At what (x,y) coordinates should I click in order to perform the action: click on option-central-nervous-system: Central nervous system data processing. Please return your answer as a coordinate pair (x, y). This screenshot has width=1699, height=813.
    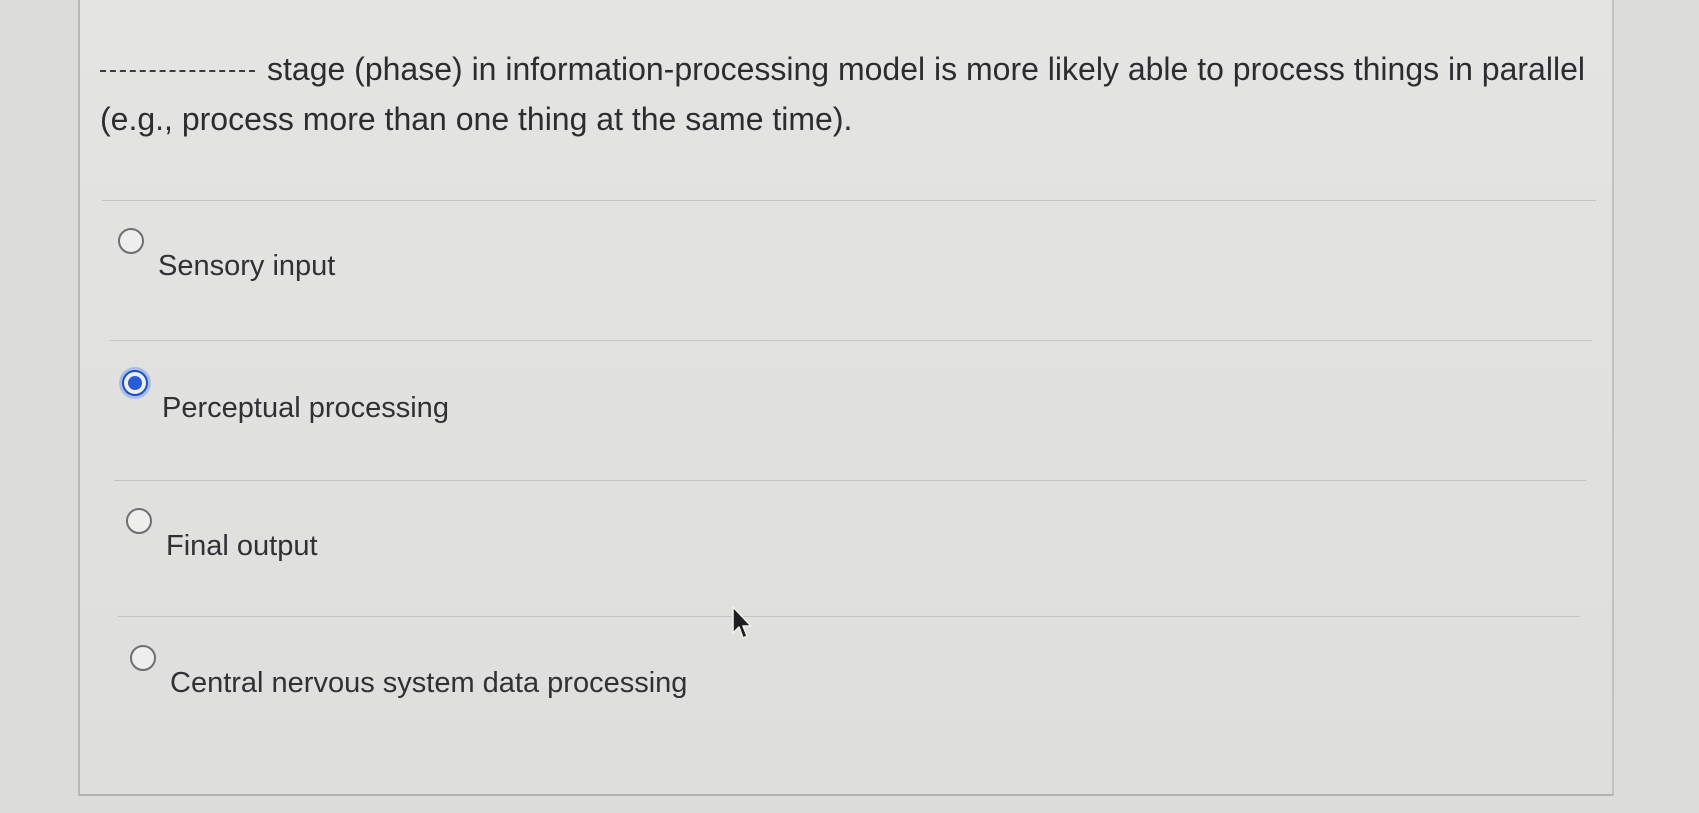
    Looking at the image, I should click on (860, 685).